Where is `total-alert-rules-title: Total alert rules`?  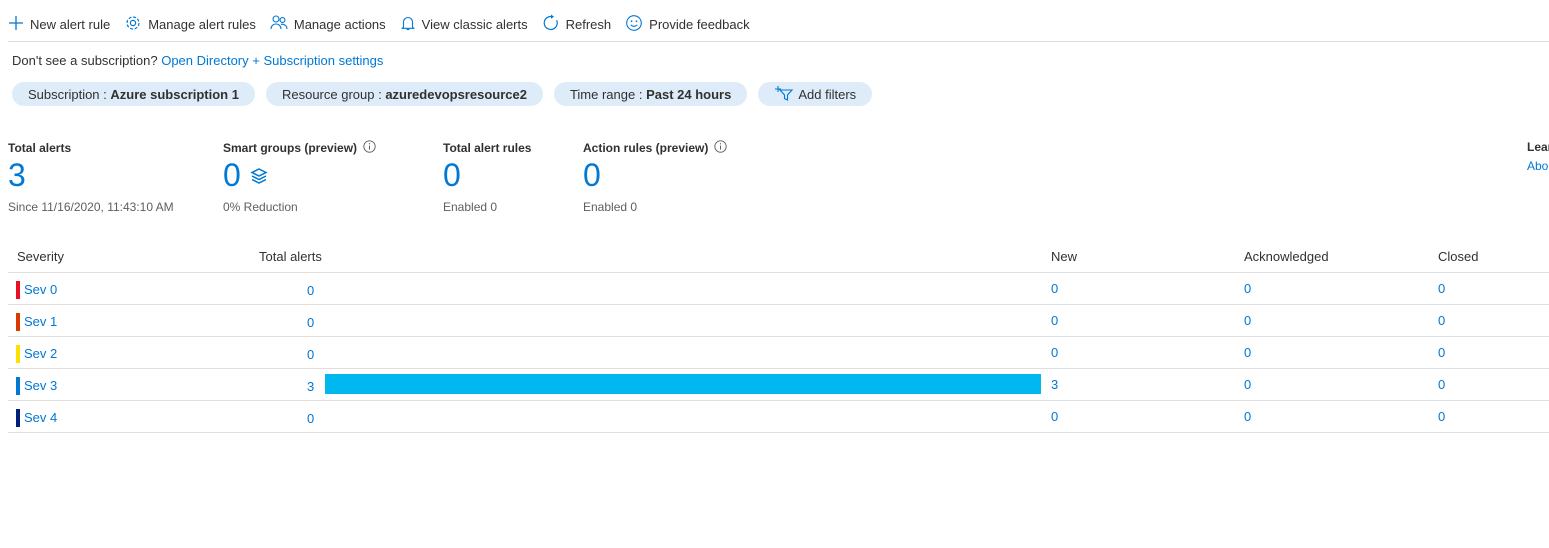 total-alert-rules-title: Total alert rules is located at coordinates (487, 148).